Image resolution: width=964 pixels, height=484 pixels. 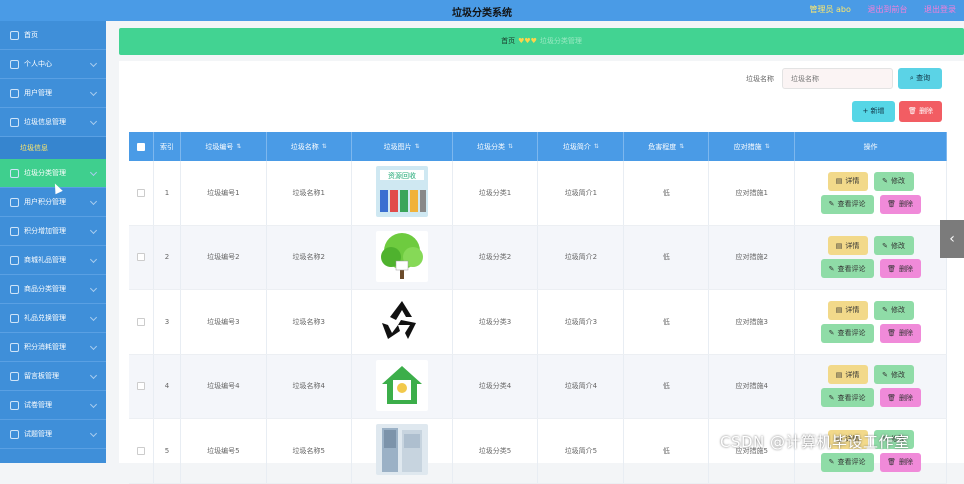 I want to click on back-to-front-link: 退出到前台, so click(x=887, y=9).